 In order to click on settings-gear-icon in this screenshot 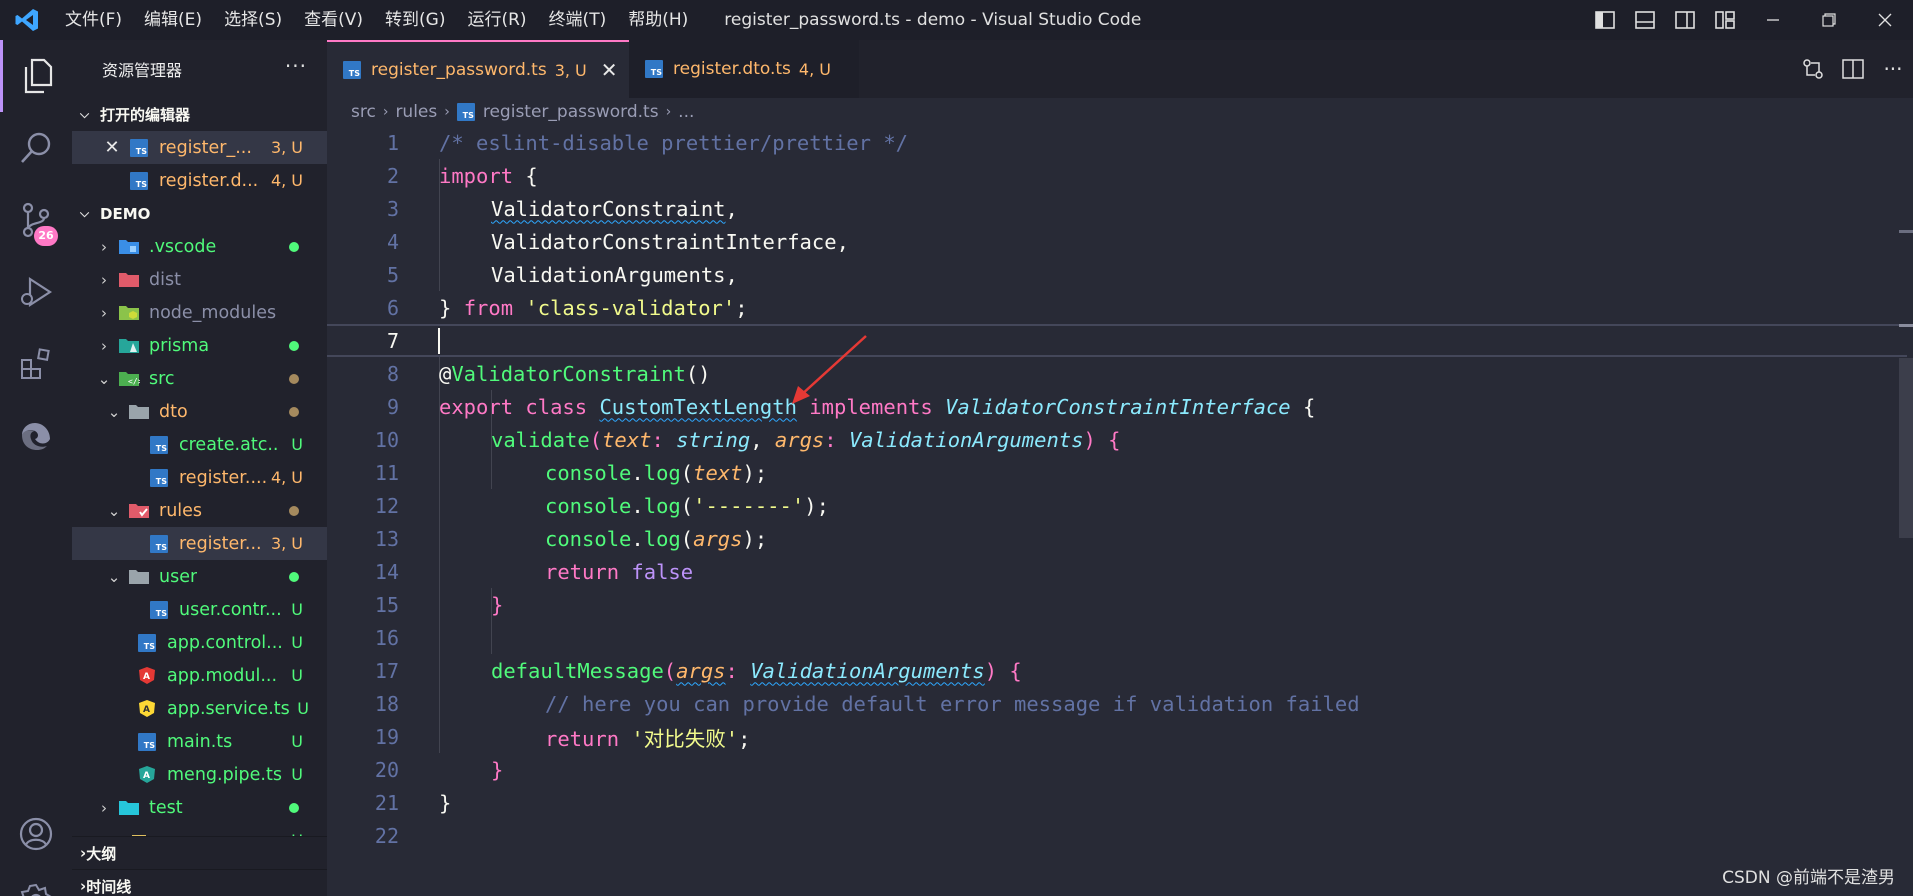, I will do `click(36, 883)`.